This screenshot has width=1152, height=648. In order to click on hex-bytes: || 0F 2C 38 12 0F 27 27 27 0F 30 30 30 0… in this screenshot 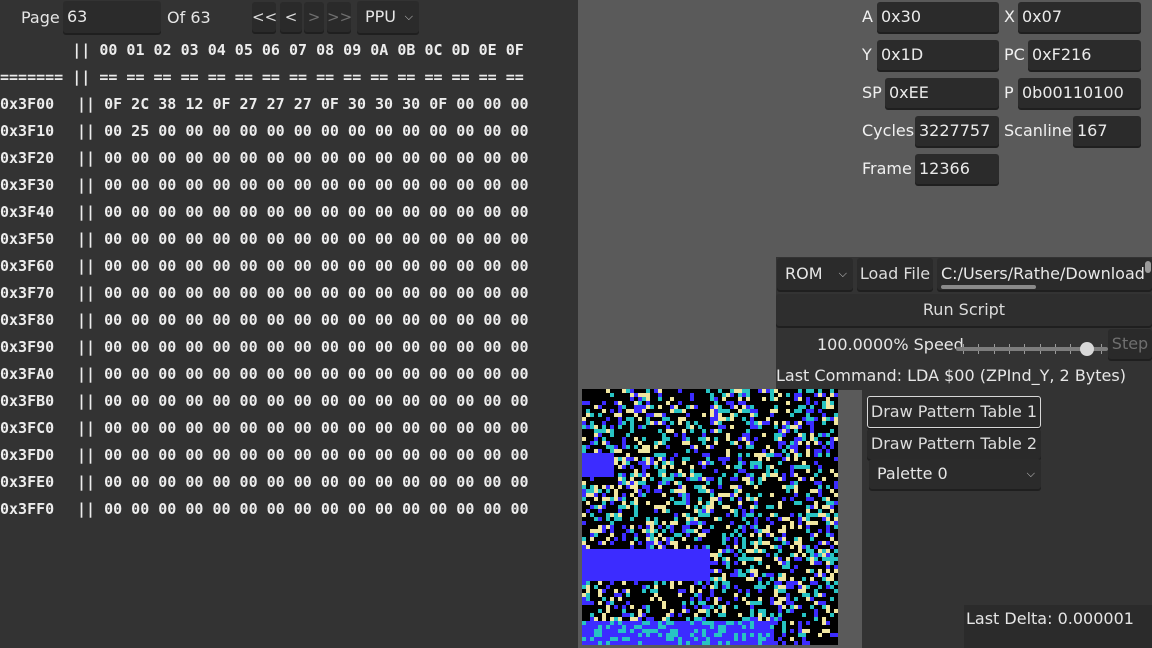, I will do `click(303, 104)`.